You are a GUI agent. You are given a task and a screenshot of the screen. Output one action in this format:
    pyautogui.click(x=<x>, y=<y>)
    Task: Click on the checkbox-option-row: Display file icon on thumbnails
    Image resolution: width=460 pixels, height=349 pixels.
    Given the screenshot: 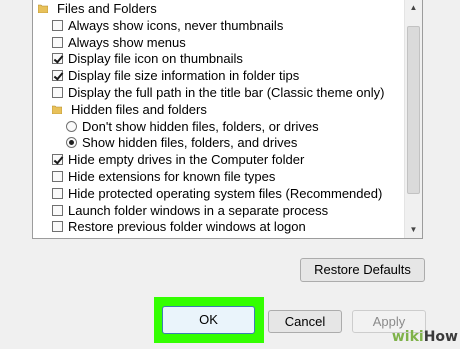 What is the action you would take?
    pyautogui.click(x=147, y=58)
    